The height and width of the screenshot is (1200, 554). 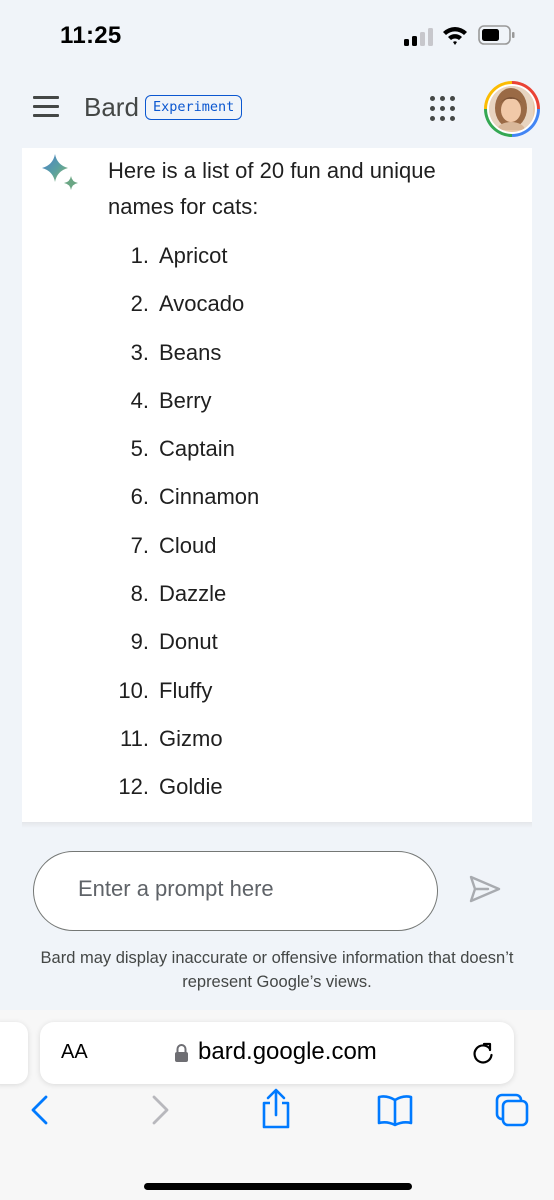 I want to click on prompt-input, so click(x=248, y=889).